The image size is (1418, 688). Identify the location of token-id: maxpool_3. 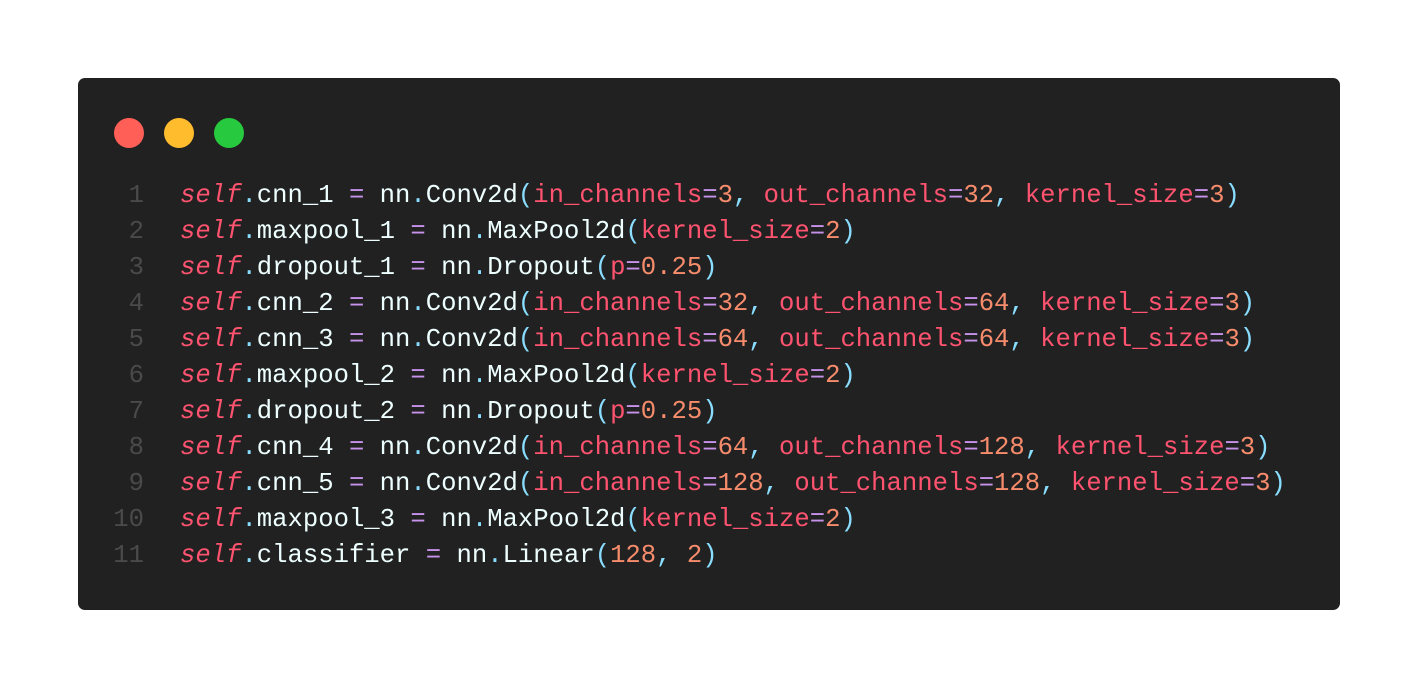
(333, 519).